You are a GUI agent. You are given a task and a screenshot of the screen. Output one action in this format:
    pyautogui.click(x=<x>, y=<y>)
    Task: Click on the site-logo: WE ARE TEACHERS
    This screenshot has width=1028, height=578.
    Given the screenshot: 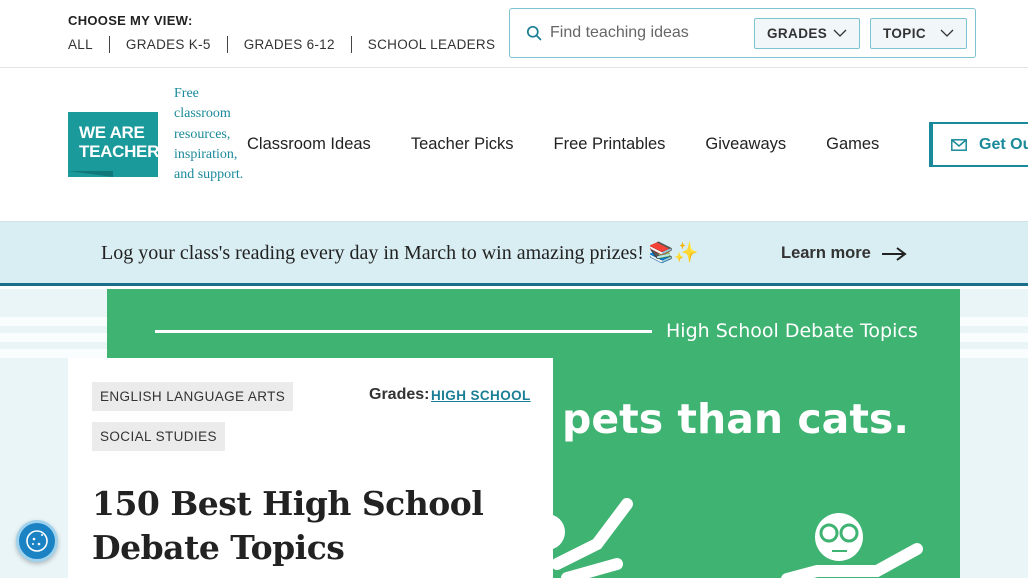 What is the action you would take?
    pyautogui.click(x=119, y=144)
    